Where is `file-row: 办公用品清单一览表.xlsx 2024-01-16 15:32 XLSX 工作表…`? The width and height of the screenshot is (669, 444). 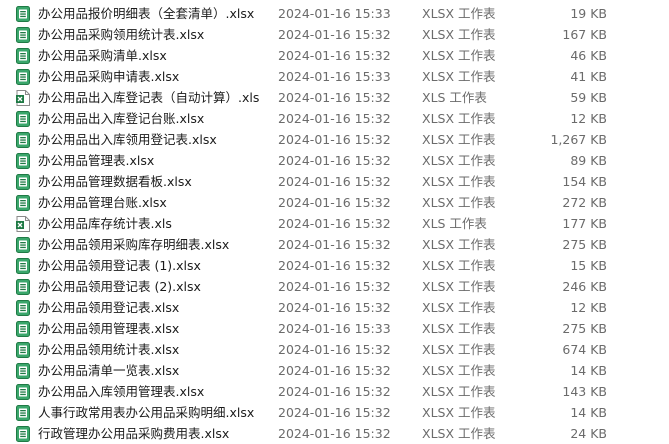 file-row: 办公用品清单一览表.xlsx 2024-01-16 15:32 XLSX 工作表… is located at coordinates (334, 370).